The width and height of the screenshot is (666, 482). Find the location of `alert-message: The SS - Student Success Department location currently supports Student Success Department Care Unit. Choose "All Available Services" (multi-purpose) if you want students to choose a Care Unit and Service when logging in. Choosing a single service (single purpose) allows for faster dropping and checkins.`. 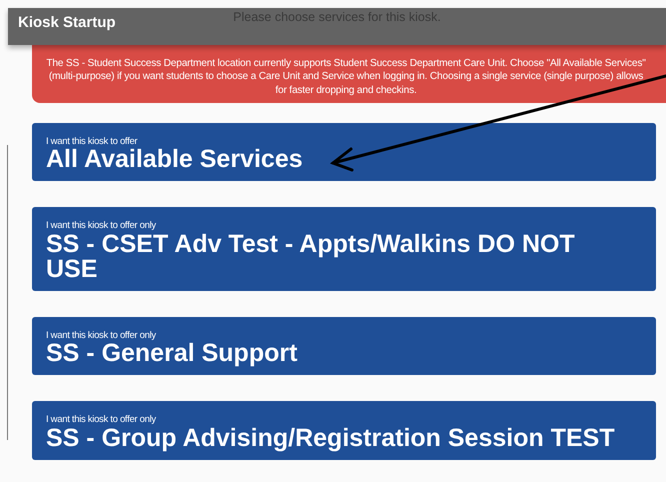

alert-message: The SS - Student Success Department location currently supports Student Success Department Care Unit. Choose "All Available Services" (multi-purpose) if you want students to choose a Care Unit and Service when logging in. Choosing a single service (single purpose) allows for faster dropping and checkins. is located at coordinates (349, 74).